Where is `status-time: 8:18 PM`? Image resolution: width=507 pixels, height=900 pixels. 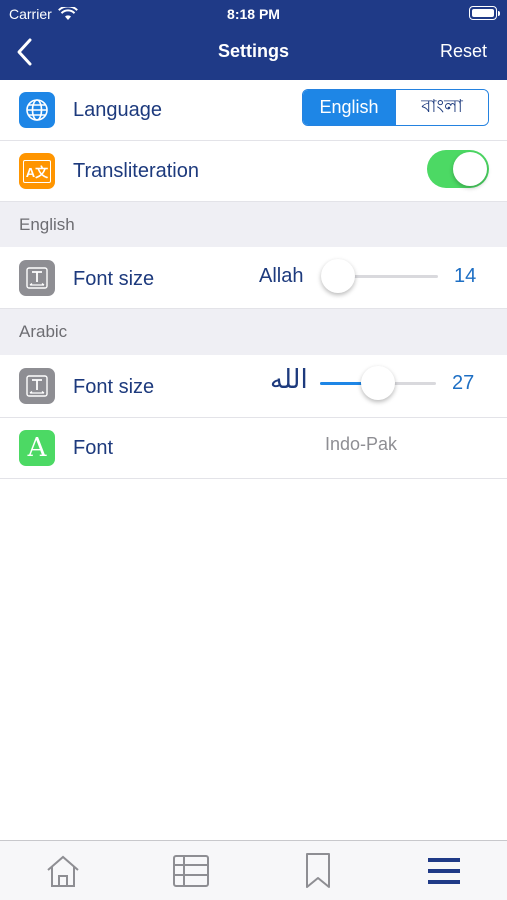 status-time: 8:18 PM is located at coordinates (253, 14).